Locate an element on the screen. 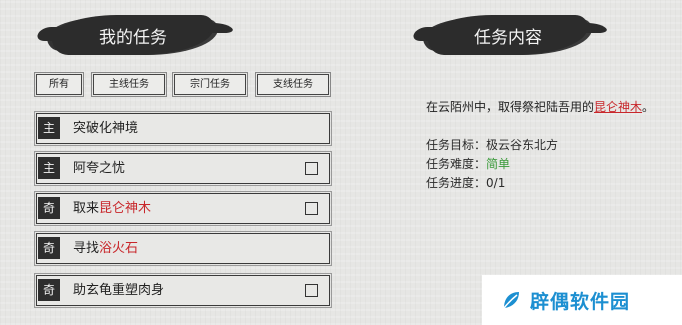 This screenshot has height=325, width=682. quest-row: 主 阿夸之忧 is located at coordinates (183, 168).